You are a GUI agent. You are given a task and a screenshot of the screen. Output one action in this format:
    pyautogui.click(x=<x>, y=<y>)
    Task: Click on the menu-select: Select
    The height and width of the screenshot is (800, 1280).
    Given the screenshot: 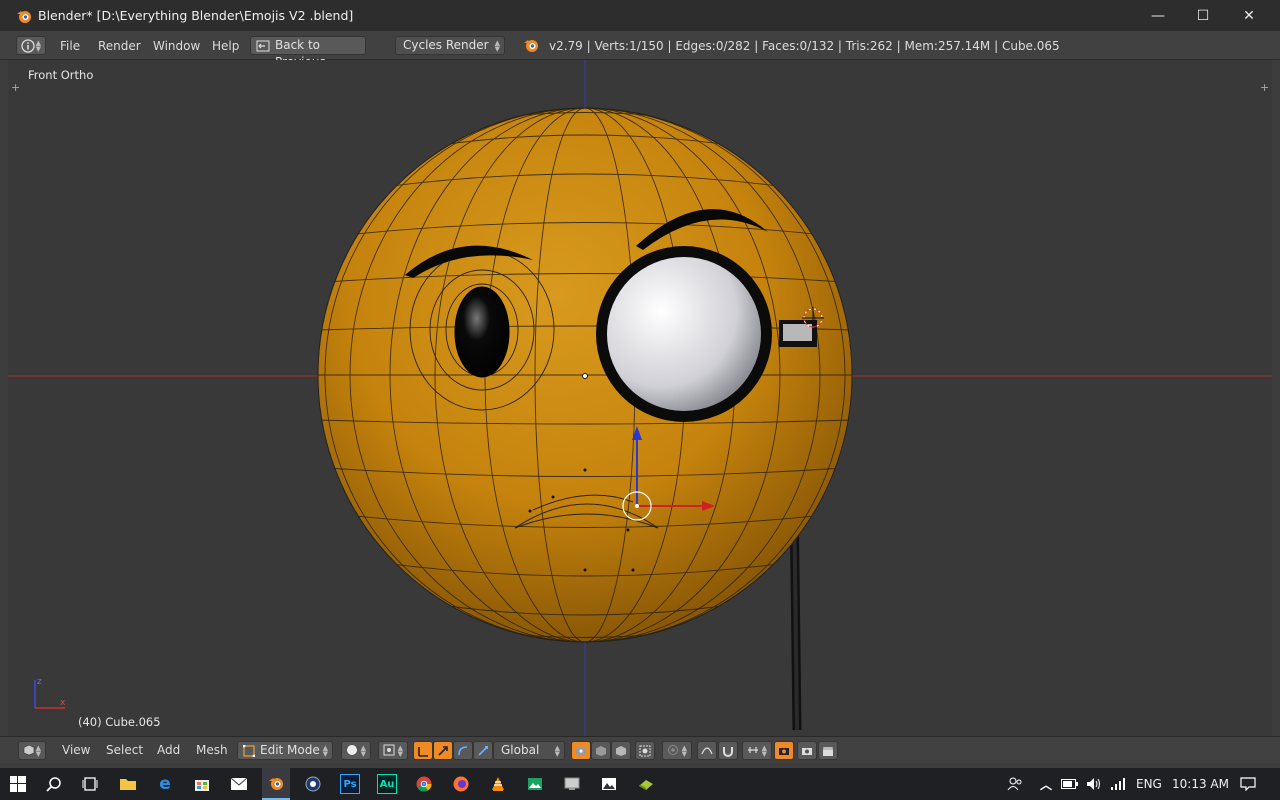 What is the action you would take?
    pyautogui.click(x=124, y=750)
    